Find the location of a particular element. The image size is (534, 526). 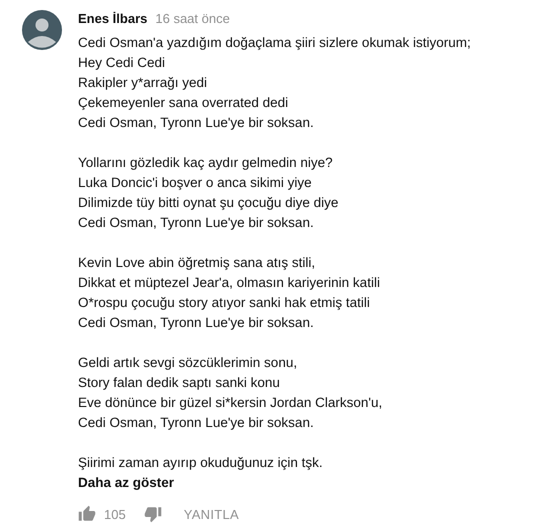

avatar-icon is located at coordinates (42, 30).